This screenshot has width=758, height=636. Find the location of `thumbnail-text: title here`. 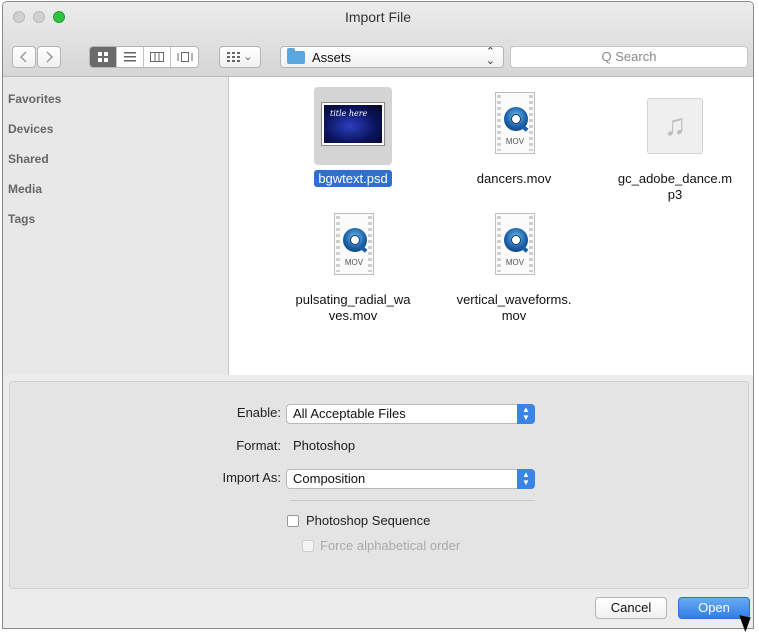

thumbnail-text: title here is located at coordinates (349, 113).